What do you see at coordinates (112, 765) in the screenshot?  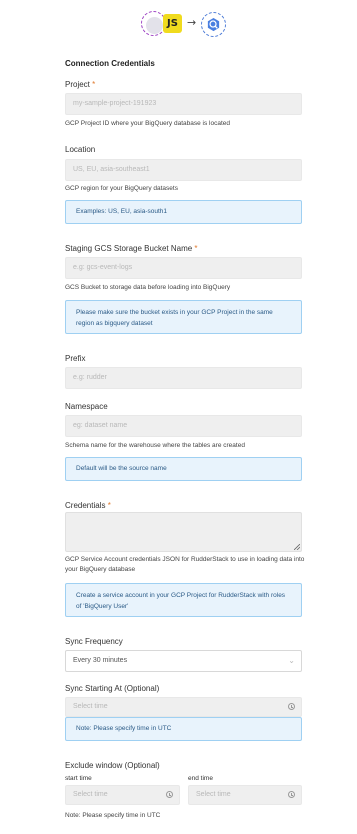 I see `exclude-window-label: Exclude window (Optional)` at bounding box center [112, 765].